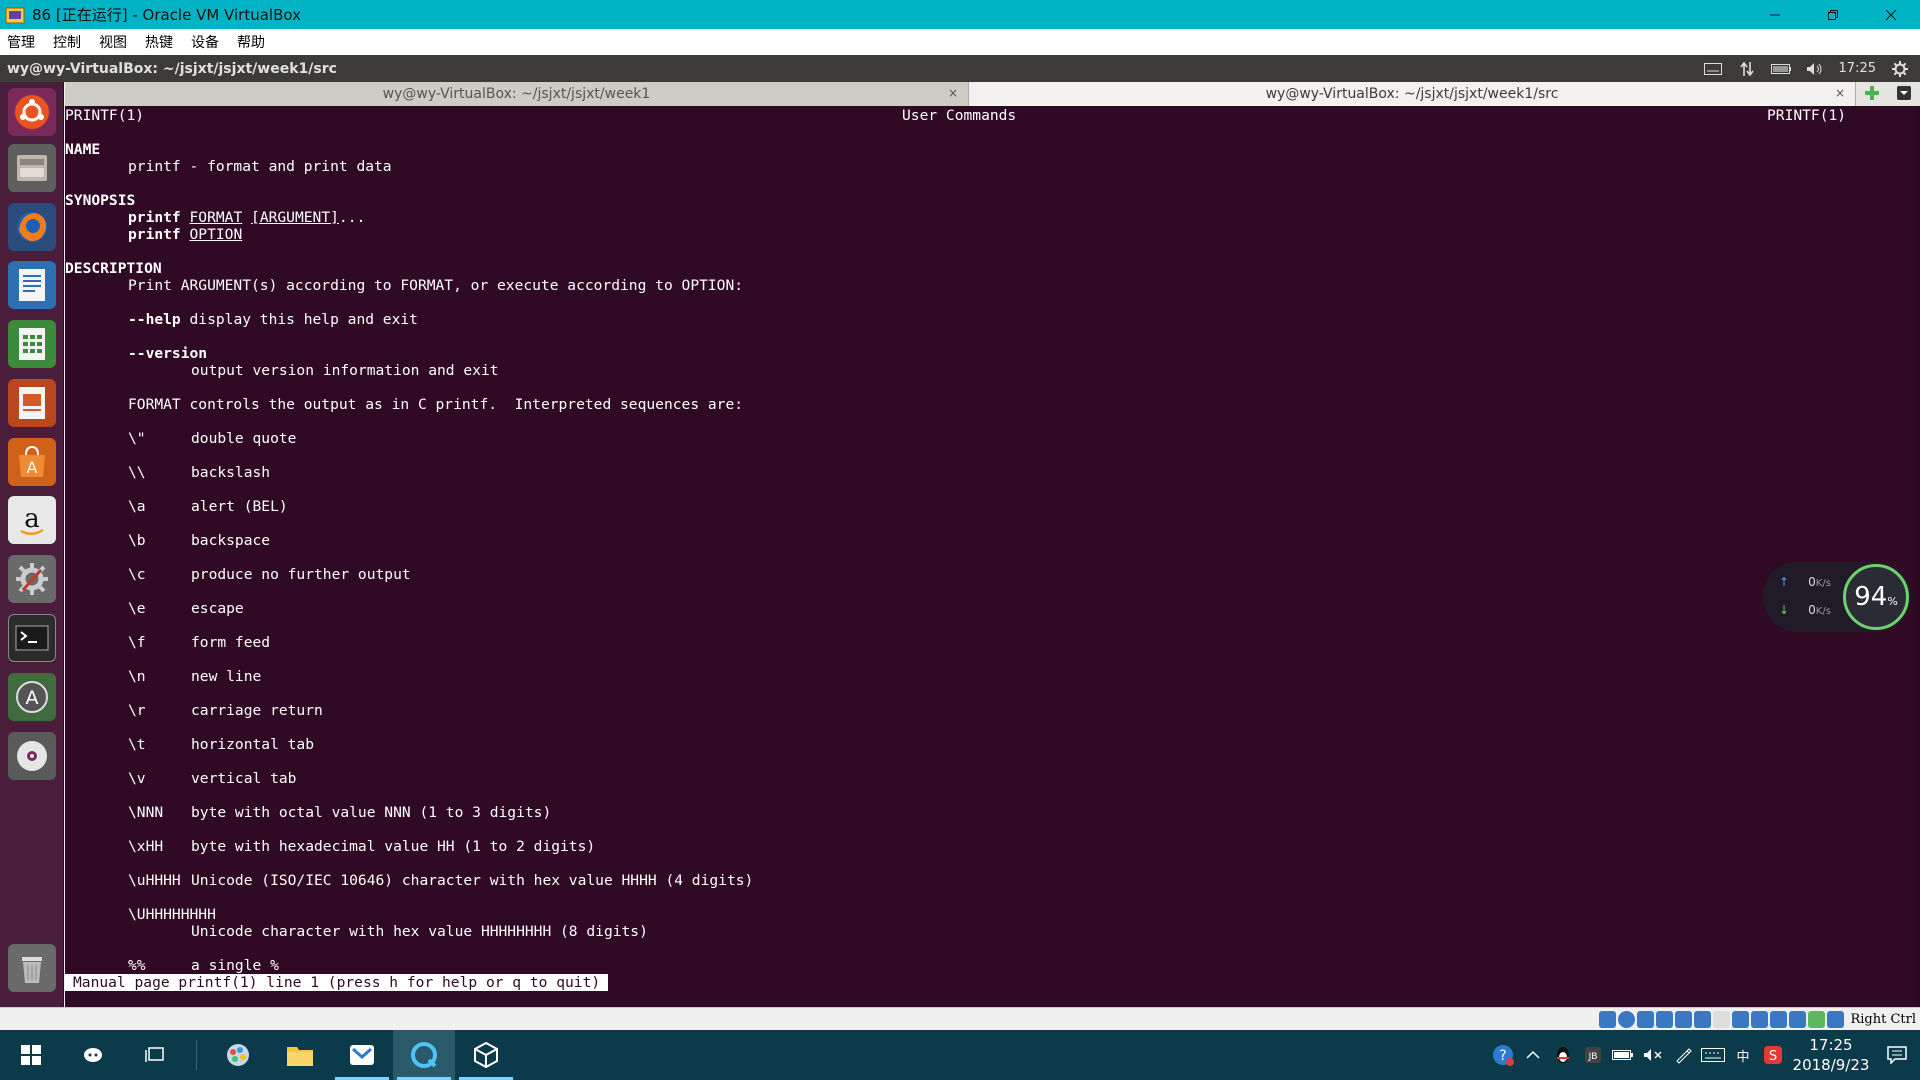 This screenshot has width=1920, height=1080. What do you see at coordinates (137, 540) in the screenshot?
I see `escape-seq: \b` at bounding box center [137, 540].